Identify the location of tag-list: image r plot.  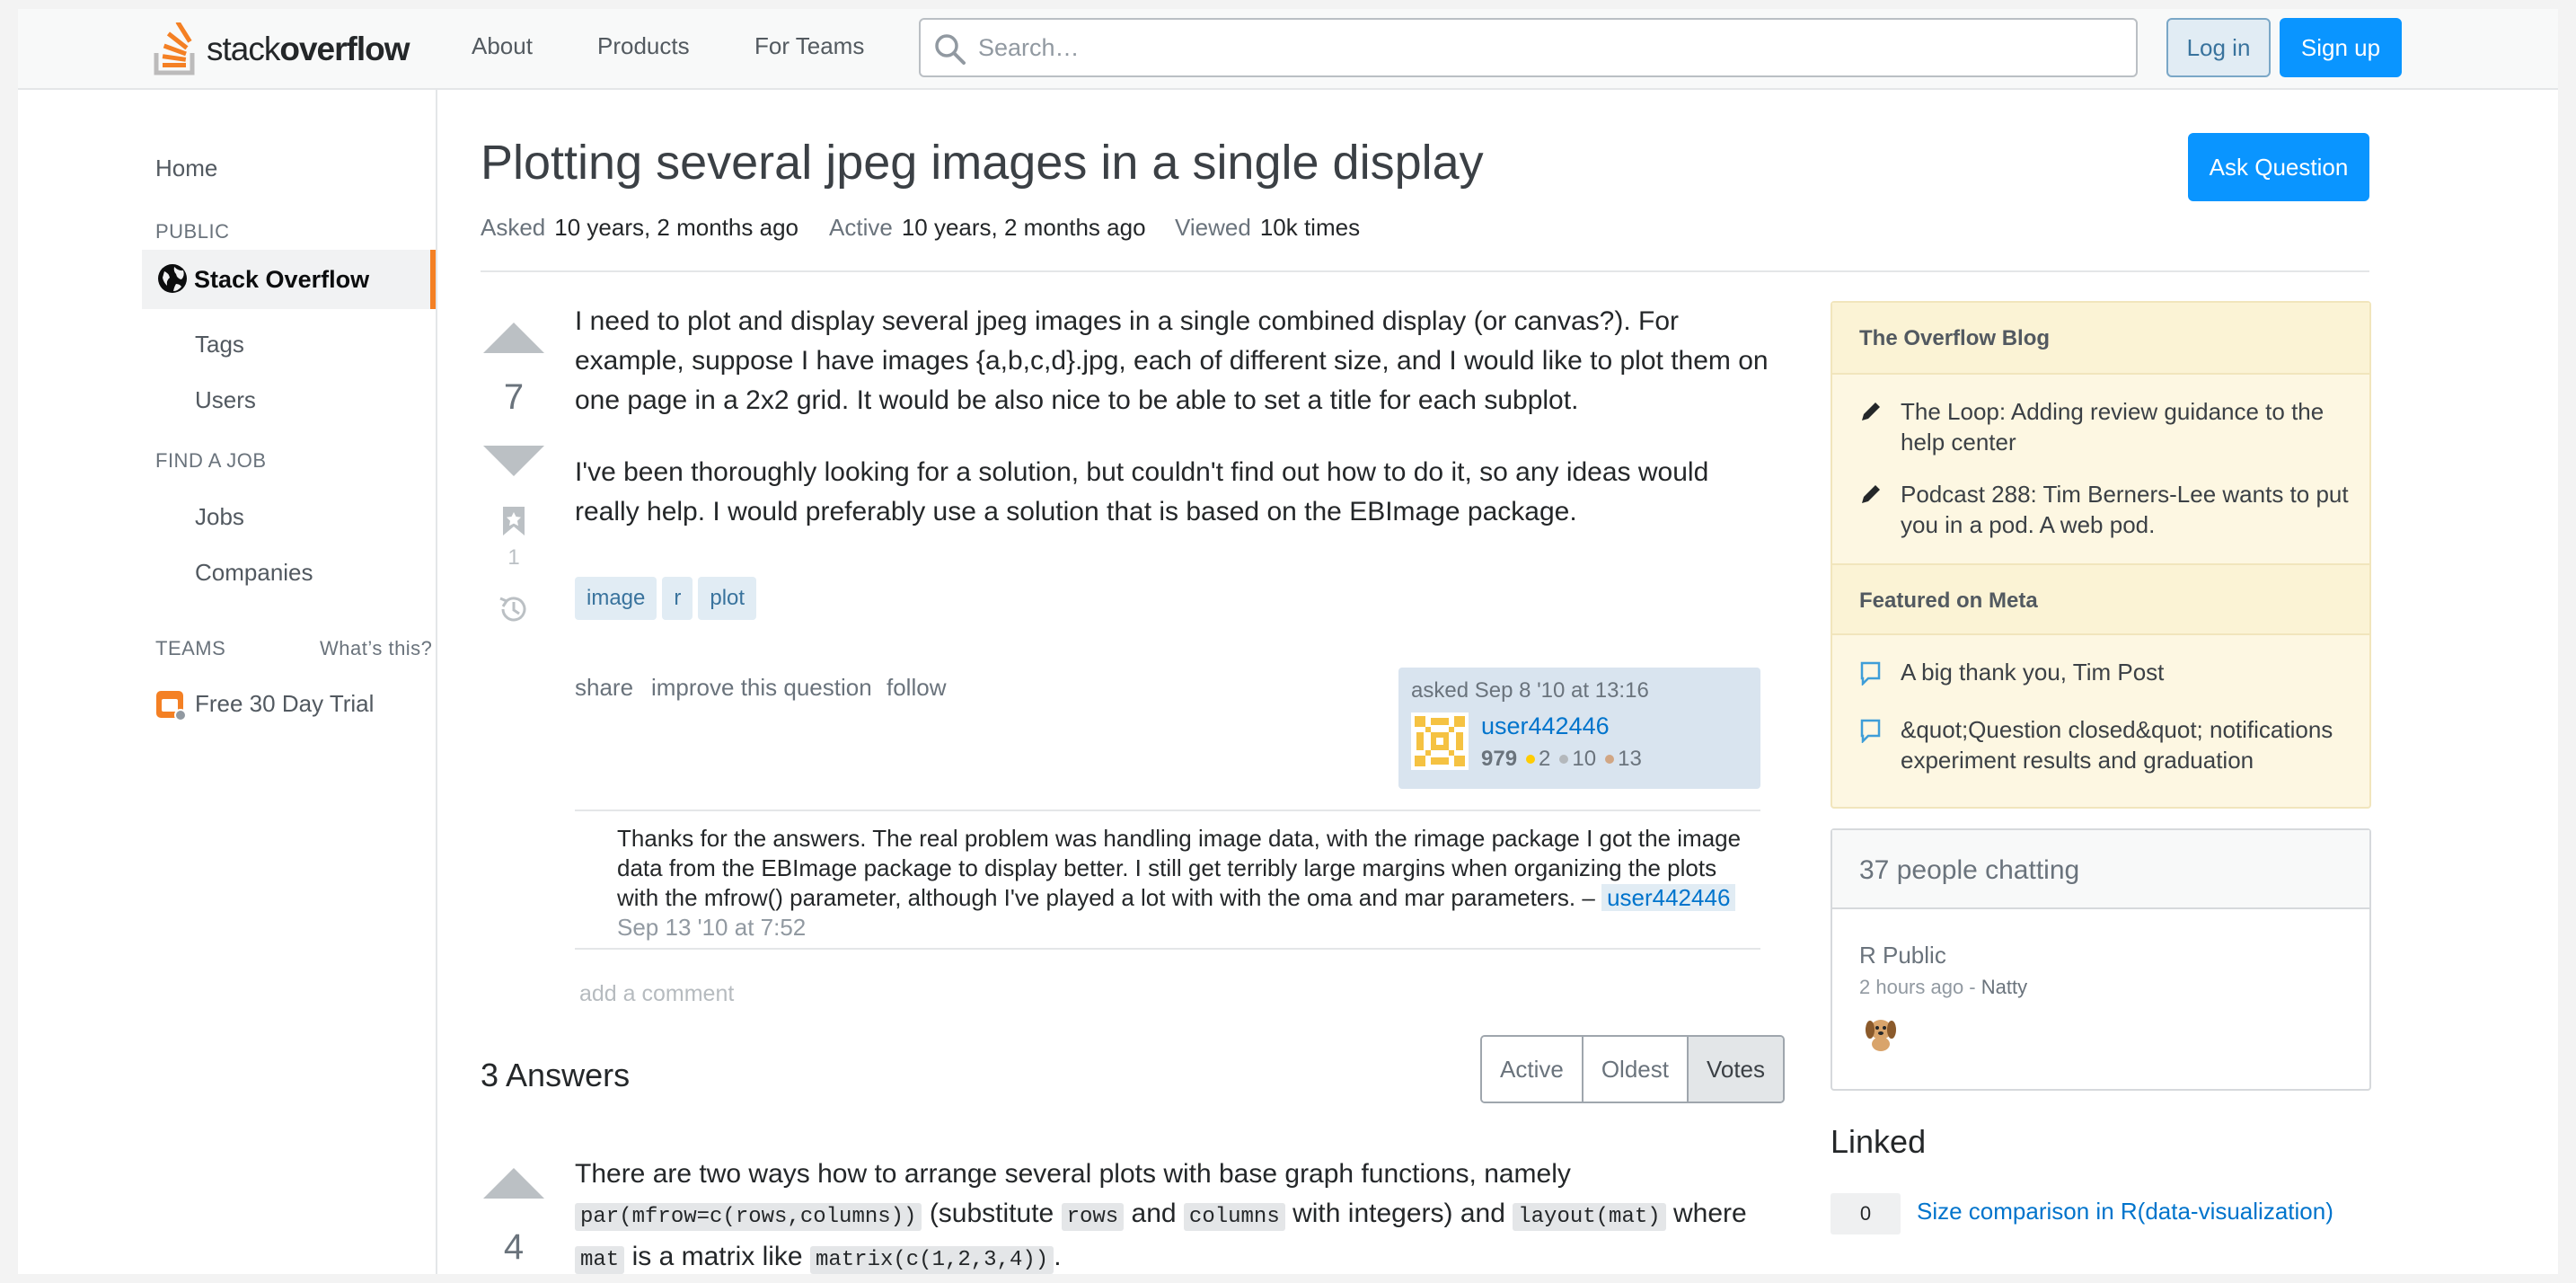
(668, 598).